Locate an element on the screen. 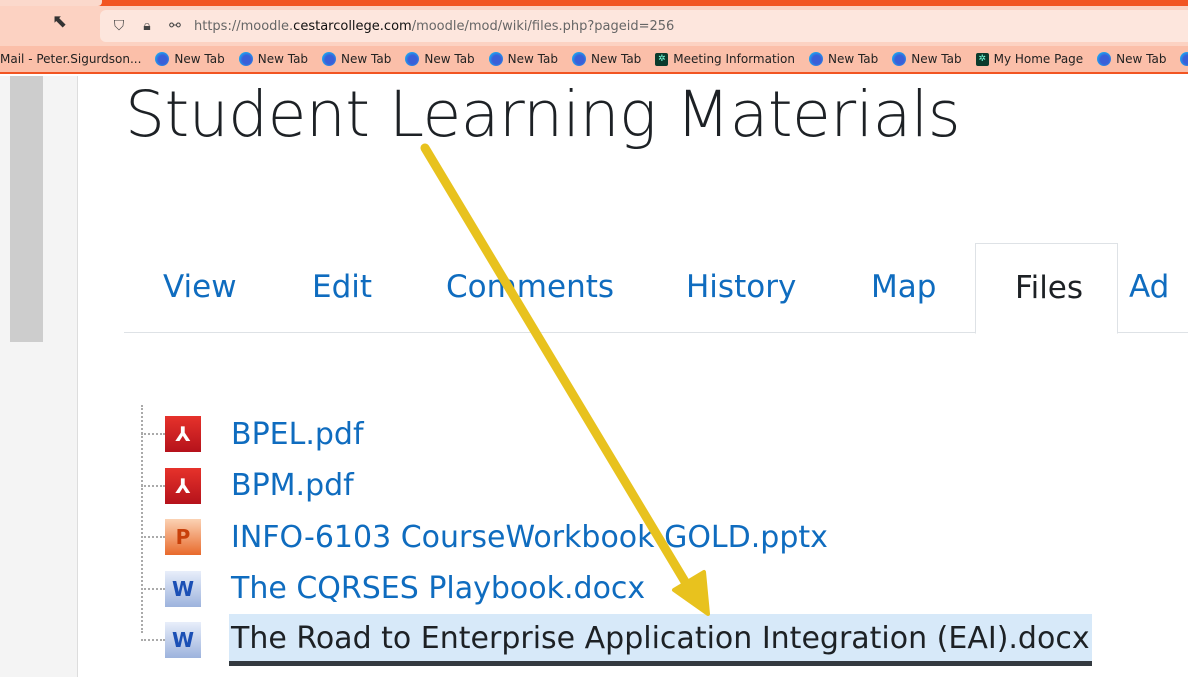 The width and height of the screenshot is (1188, 677). shield-icon: ⛉ is located at coordinates (119, 26).